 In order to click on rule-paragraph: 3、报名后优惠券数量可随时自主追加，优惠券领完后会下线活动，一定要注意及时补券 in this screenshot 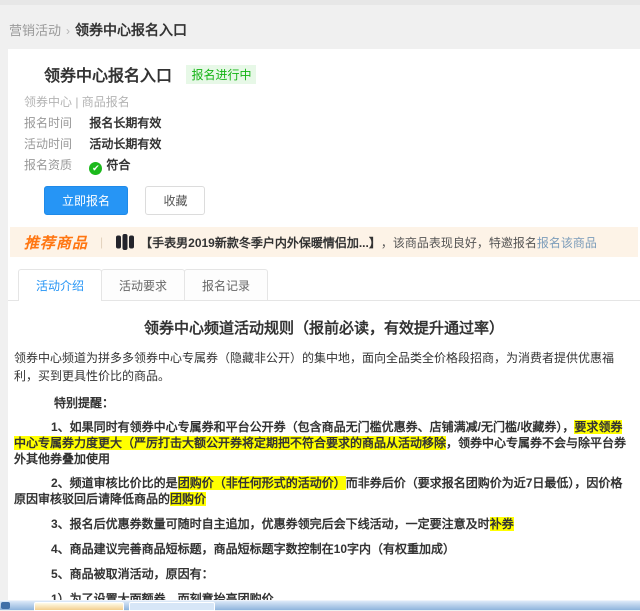, I will do `click(282, 524)`.